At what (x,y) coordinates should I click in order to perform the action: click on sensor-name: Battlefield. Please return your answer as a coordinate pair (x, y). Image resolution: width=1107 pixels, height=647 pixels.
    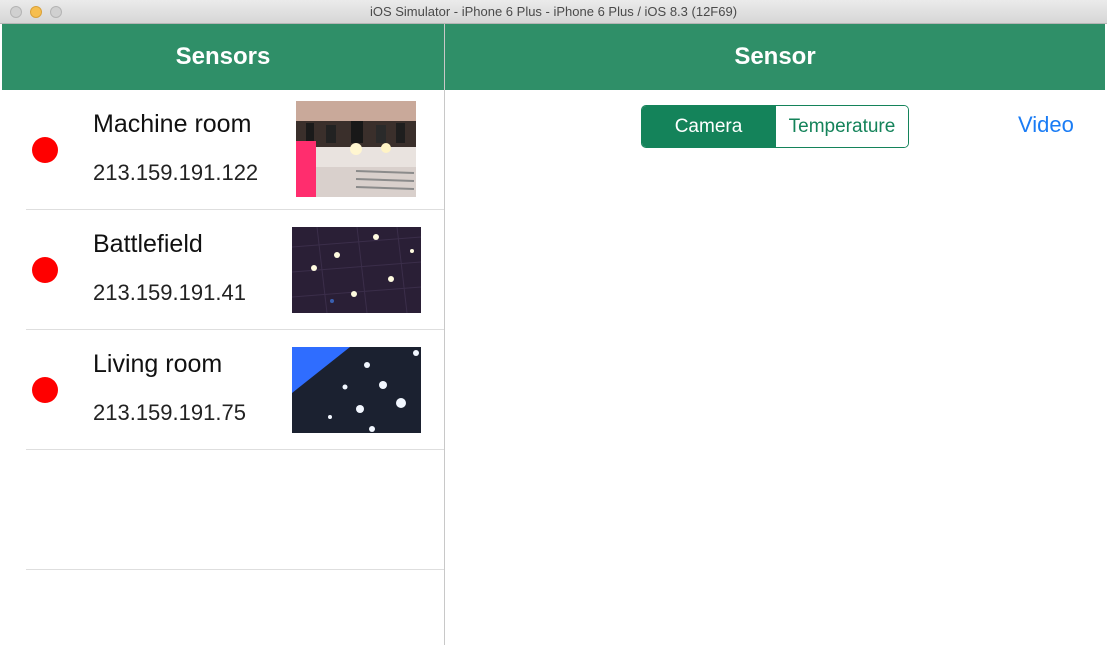
    Looking at the image, I should click on (148, 244).